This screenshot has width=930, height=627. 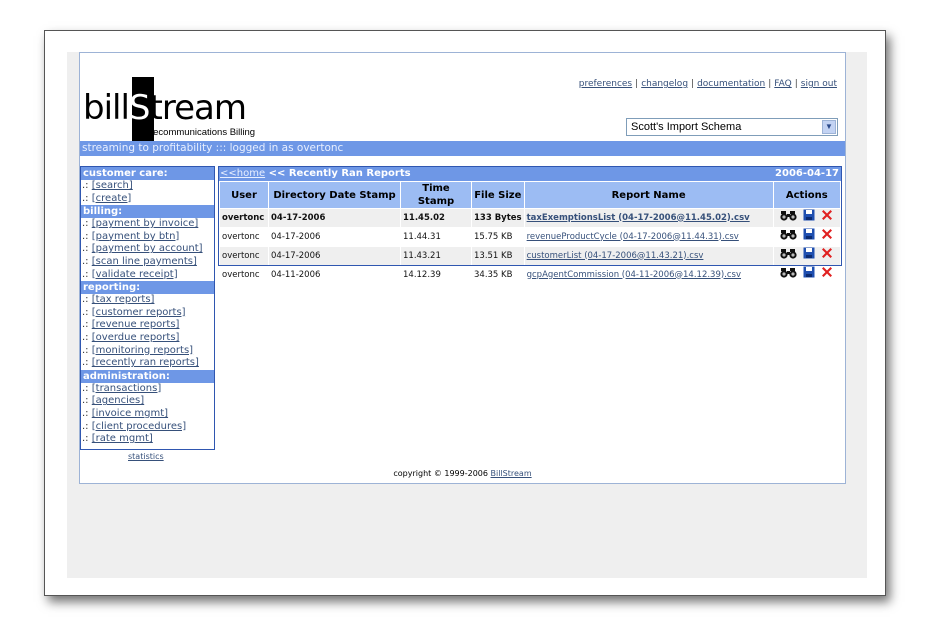 What do you see at coordinates (605, 84) in the screenshot?
I see `preferences-link: preferences` at bounding box center [605, 84].